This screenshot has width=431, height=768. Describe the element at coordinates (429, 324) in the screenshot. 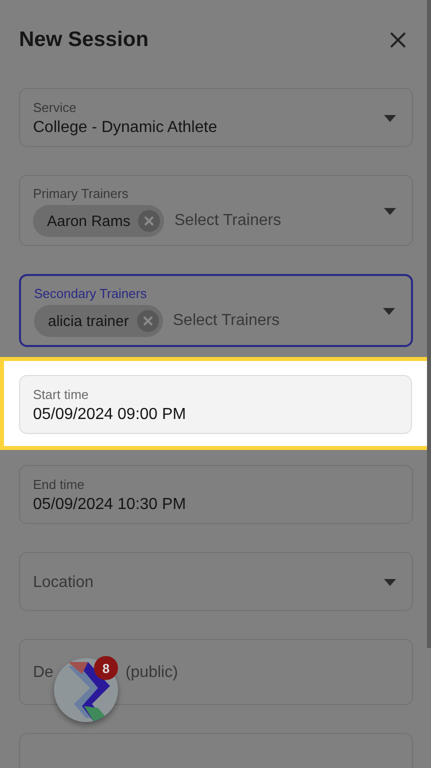

I see `scrollbar` at that location.